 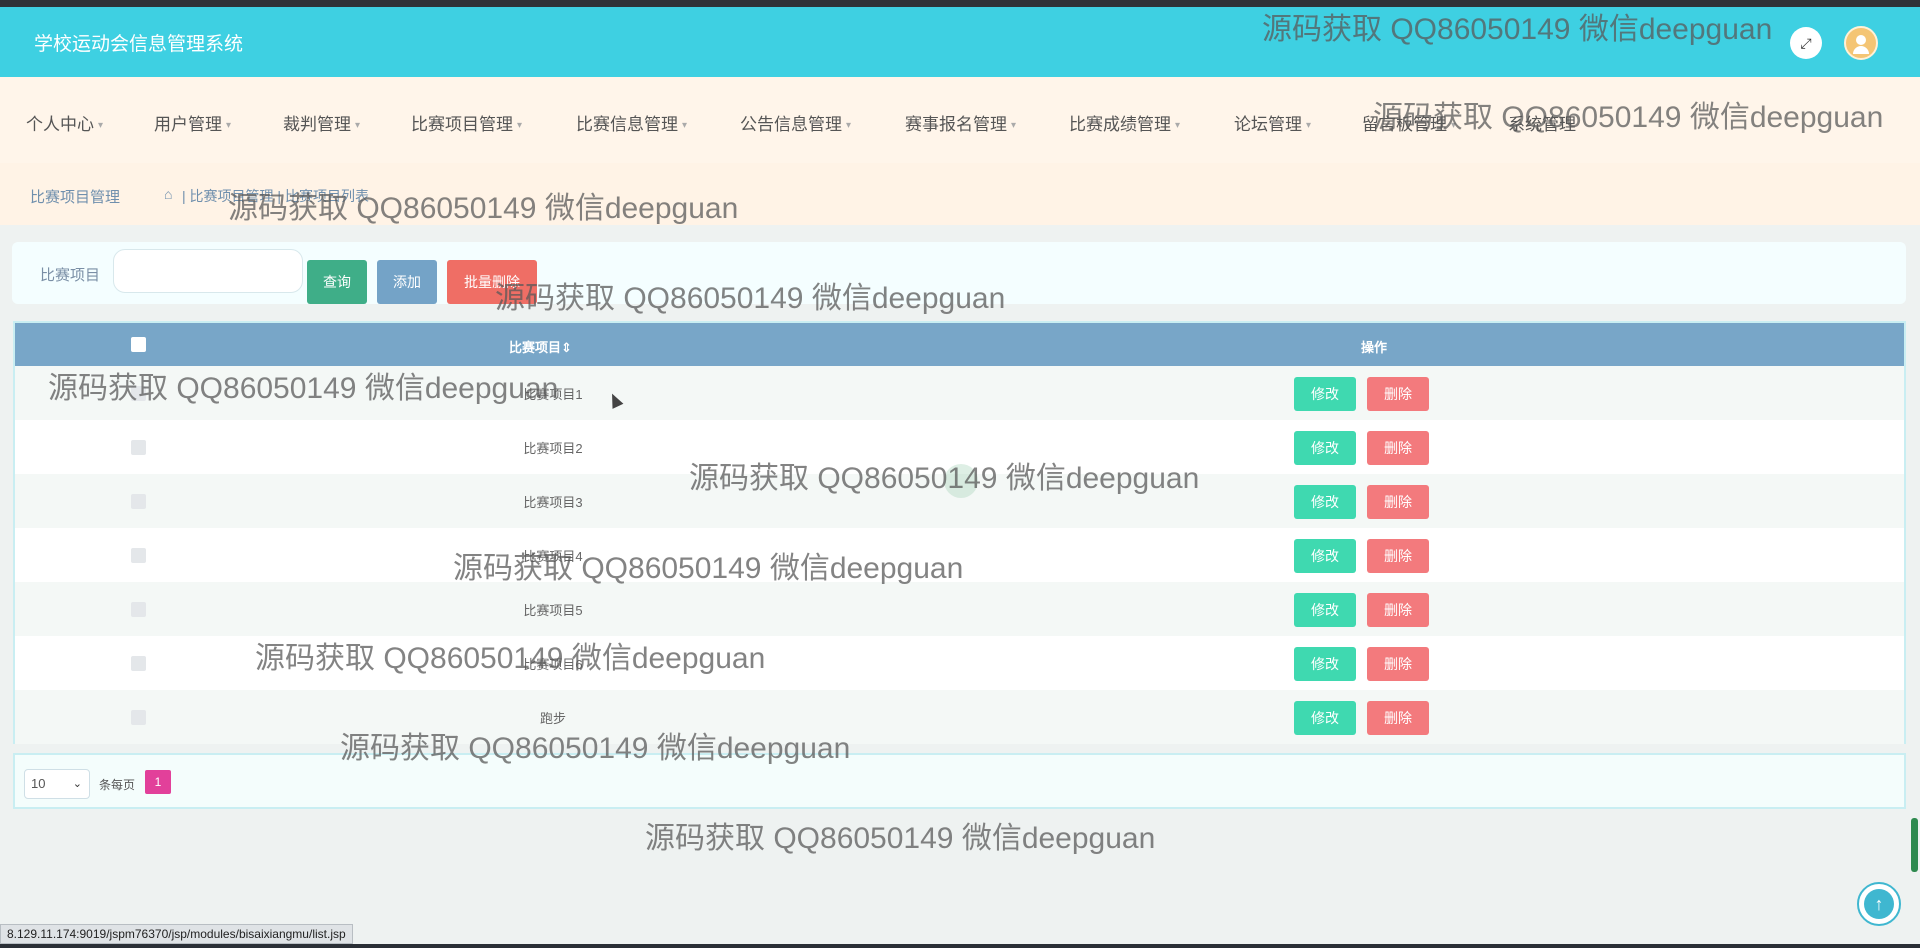 I want to click on page-size-select: 10 ⌄, so click(x=57, y=784).